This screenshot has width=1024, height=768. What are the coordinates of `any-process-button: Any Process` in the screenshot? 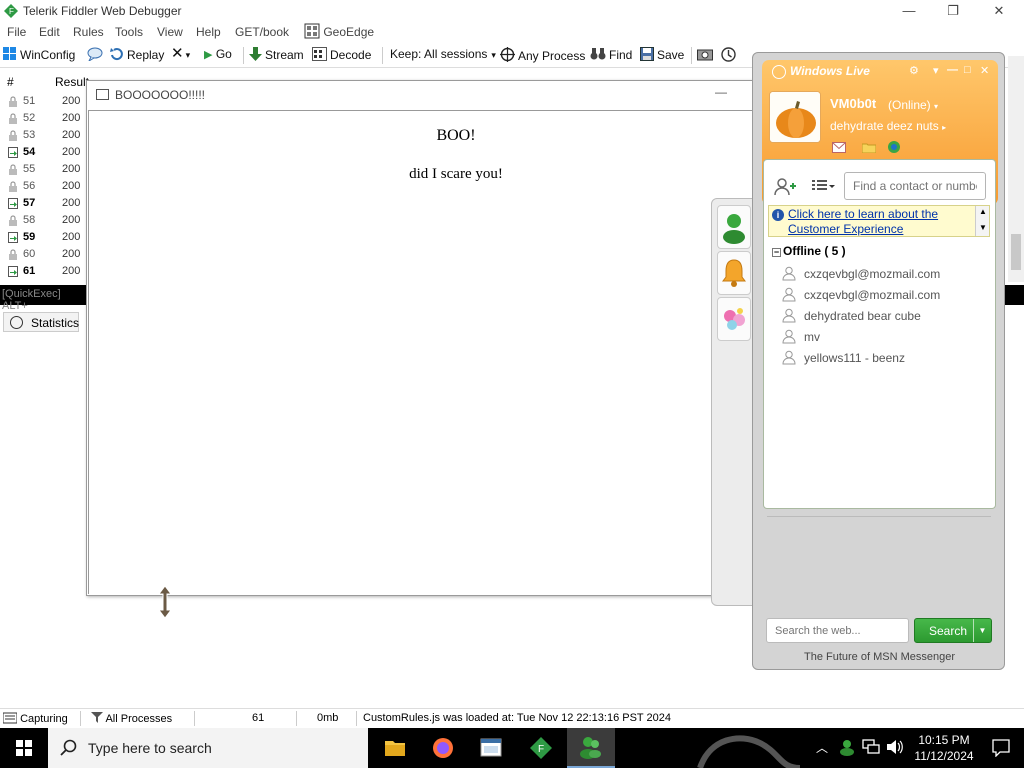 It's located at (542, 55).